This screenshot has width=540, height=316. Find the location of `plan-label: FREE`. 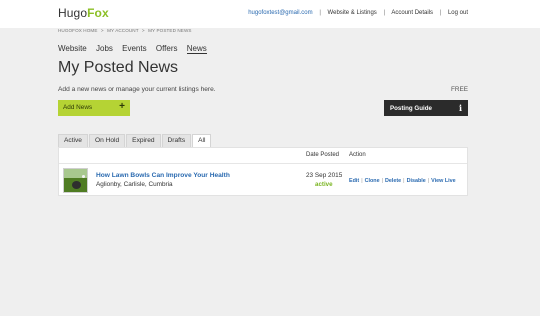

plan-label: FREE is located at coordinates (459, 89).